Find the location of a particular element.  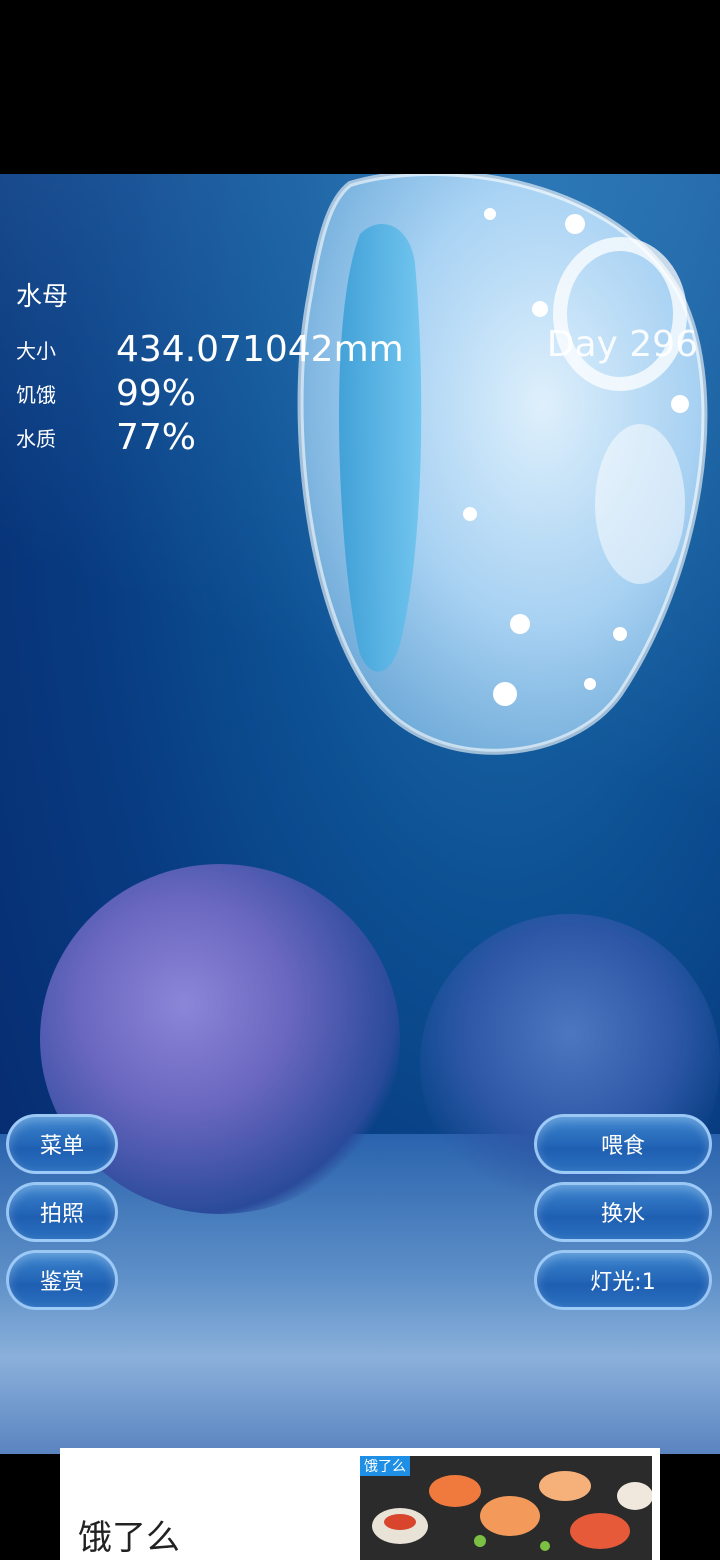

water-quality-value: 77% is located at coordinates (156, 437).